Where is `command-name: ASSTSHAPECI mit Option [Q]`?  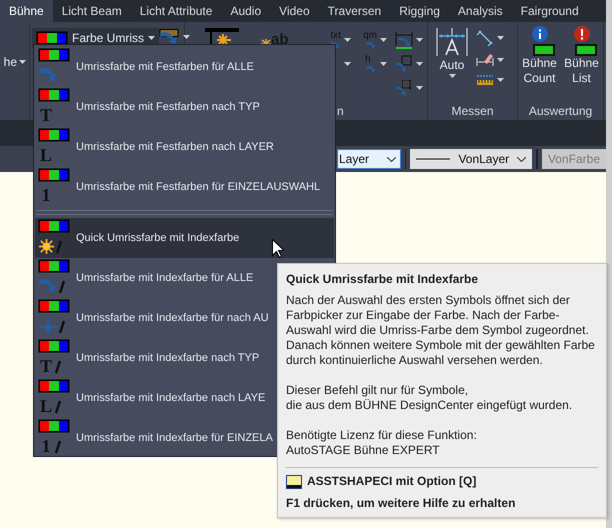 command-name: ASSTSHAPECI mit Option [Q] is located at coordinates (391, 481).